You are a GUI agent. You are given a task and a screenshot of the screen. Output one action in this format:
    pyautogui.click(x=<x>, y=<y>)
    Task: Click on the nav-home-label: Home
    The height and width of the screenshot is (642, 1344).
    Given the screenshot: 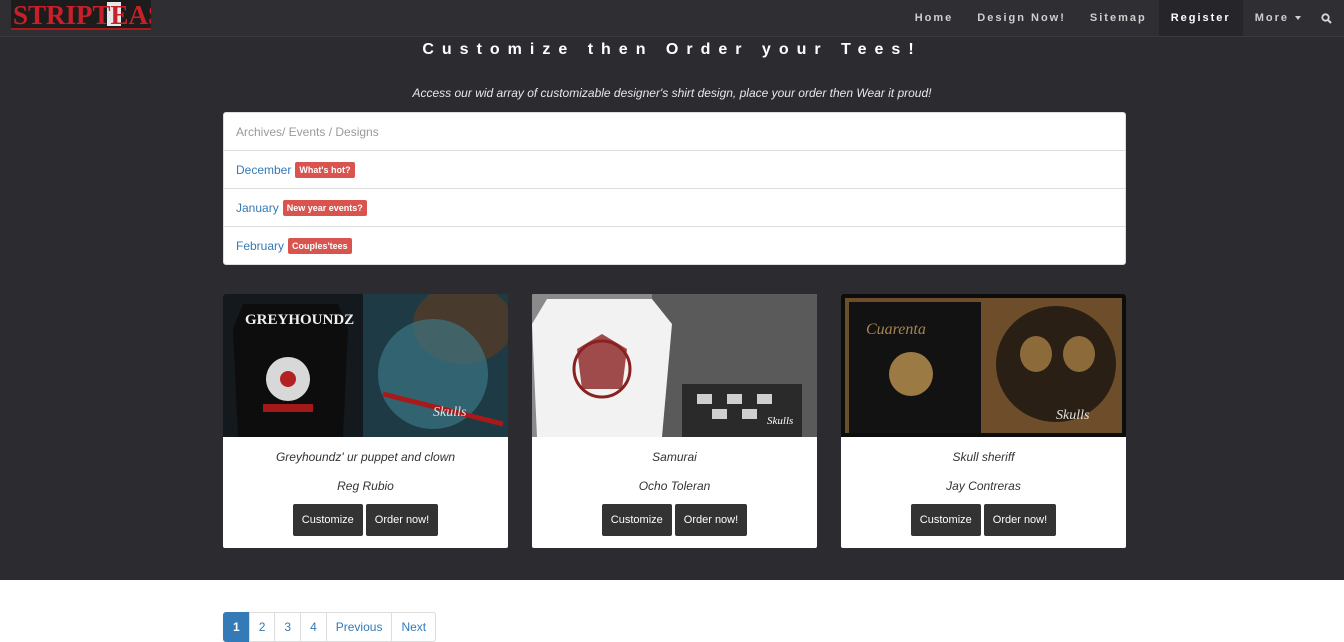 What is the action you would take?
    pyautogui.click(x=934, y=18)
    